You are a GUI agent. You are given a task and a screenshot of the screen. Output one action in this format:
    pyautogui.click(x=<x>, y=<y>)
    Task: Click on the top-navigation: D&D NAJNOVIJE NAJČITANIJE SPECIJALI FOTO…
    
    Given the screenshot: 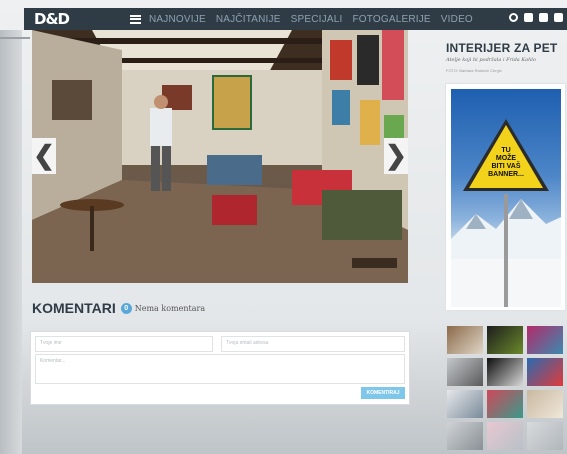 What is the action you would take?
    pyautogui.click(x=295, y=19)
    